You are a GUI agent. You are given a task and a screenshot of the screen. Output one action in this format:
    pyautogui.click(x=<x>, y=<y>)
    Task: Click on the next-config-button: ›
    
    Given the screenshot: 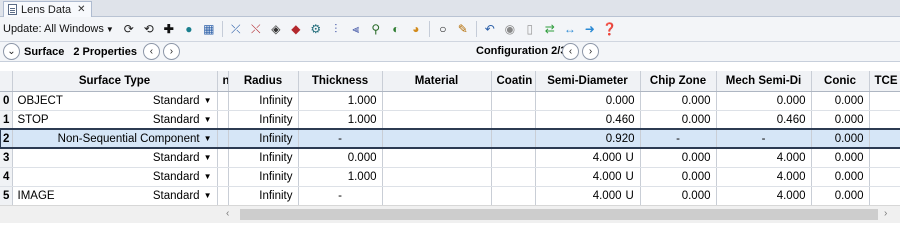 What is the action you would take?
    pyautogui.click(x=590, y=51)
    